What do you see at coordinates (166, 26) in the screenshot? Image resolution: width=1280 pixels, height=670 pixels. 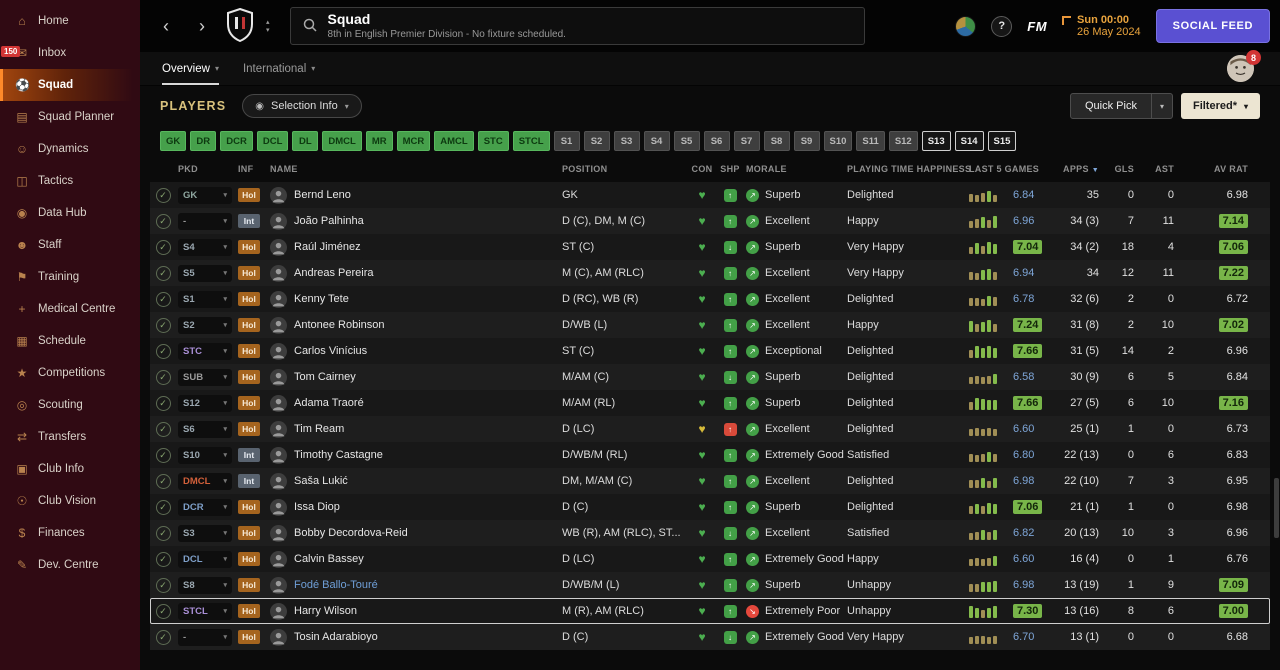 I see `back-button: ‹` at bounding box center [166, 26].